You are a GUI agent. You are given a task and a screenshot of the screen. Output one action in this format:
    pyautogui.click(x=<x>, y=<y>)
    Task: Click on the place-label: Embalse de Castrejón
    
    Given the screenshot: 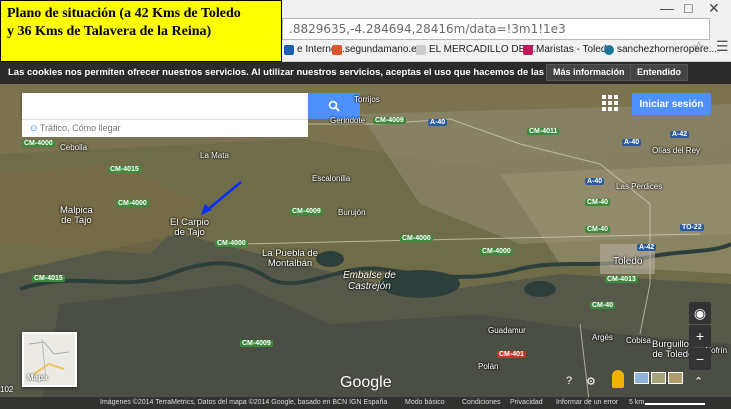 What is the action you would take?
    pyautogui.click(x=369, y=281)
    